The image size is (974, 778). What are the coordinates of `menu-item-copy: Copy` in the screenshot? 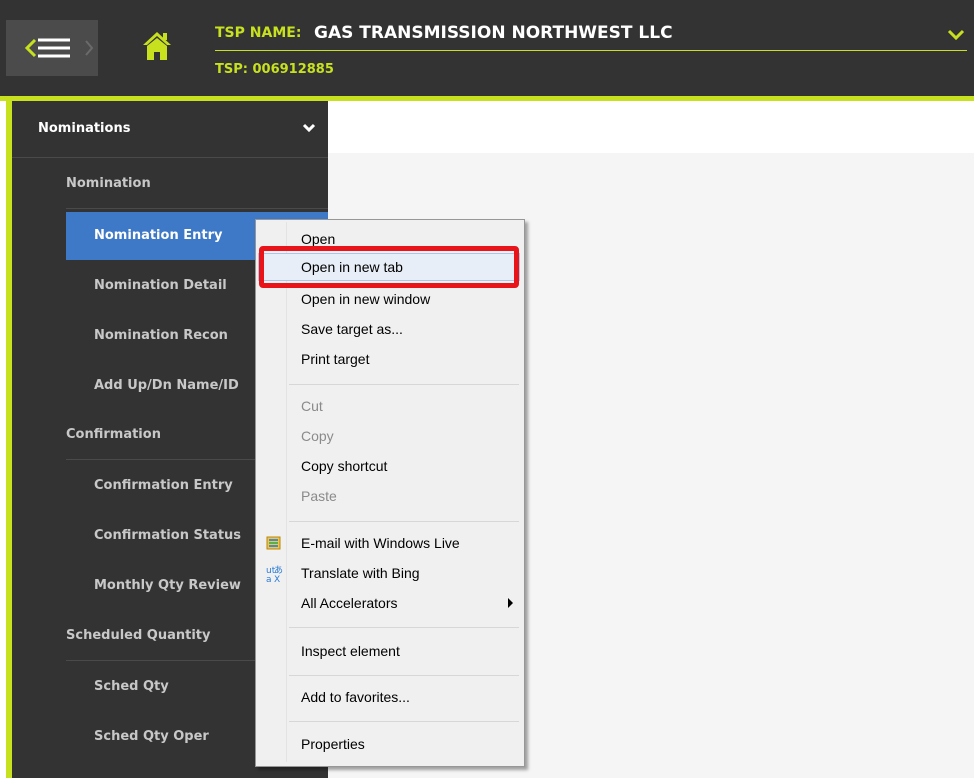 It's located at (317, 436).